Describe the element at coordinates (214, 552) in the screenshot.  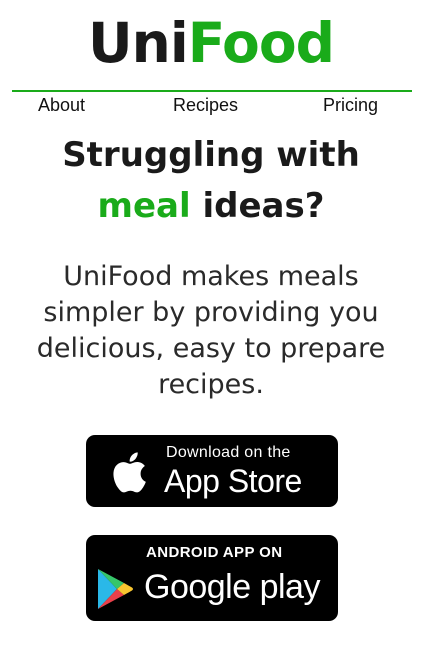
I see `google-play-small-text: ANDROID APP ON` at that location.